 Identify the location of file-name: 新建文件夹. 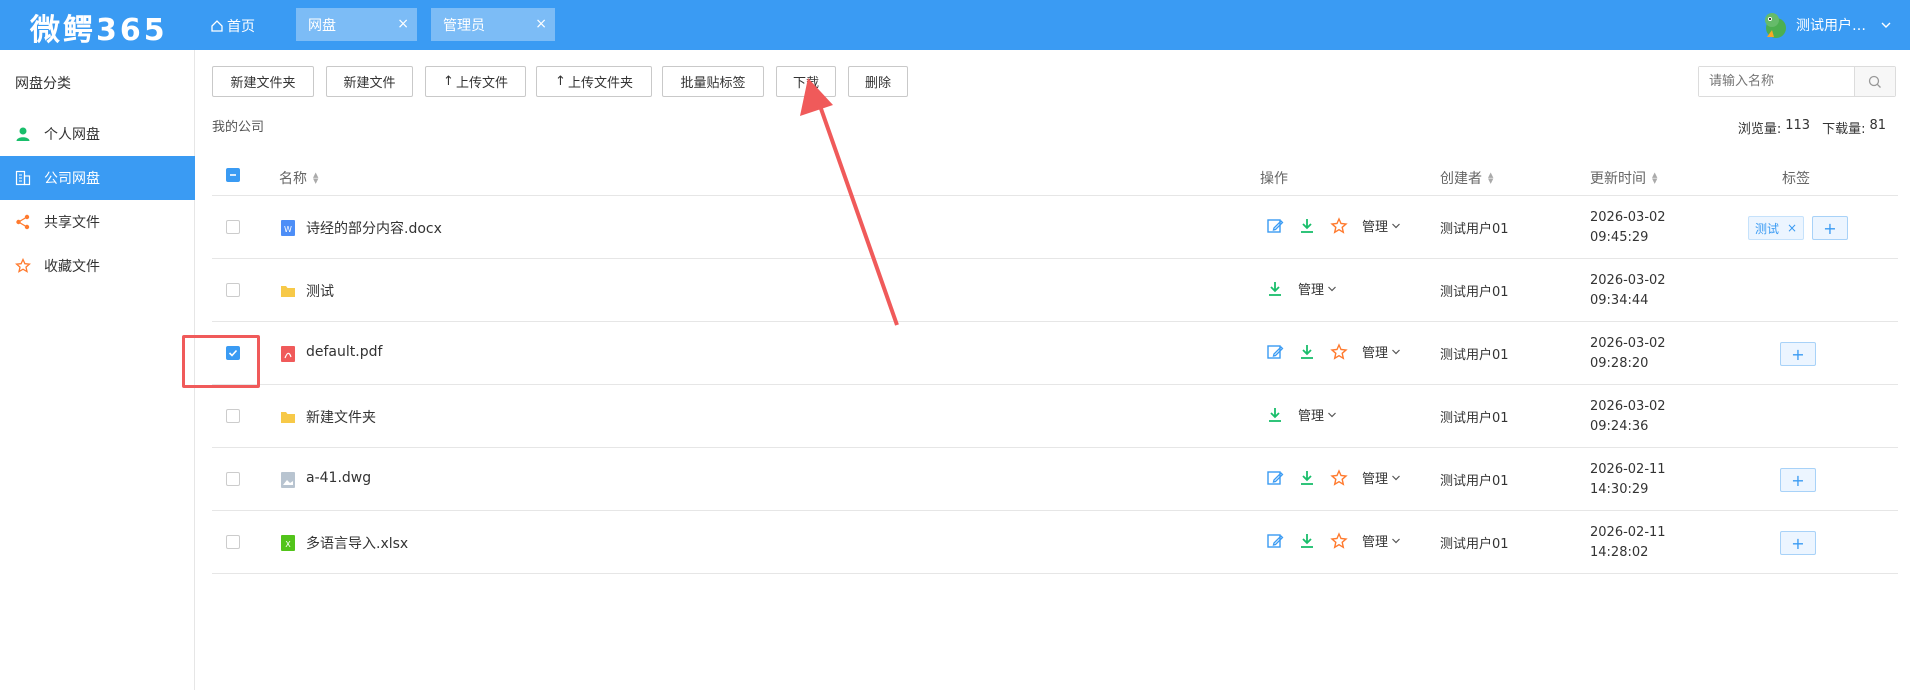
(341, 417).